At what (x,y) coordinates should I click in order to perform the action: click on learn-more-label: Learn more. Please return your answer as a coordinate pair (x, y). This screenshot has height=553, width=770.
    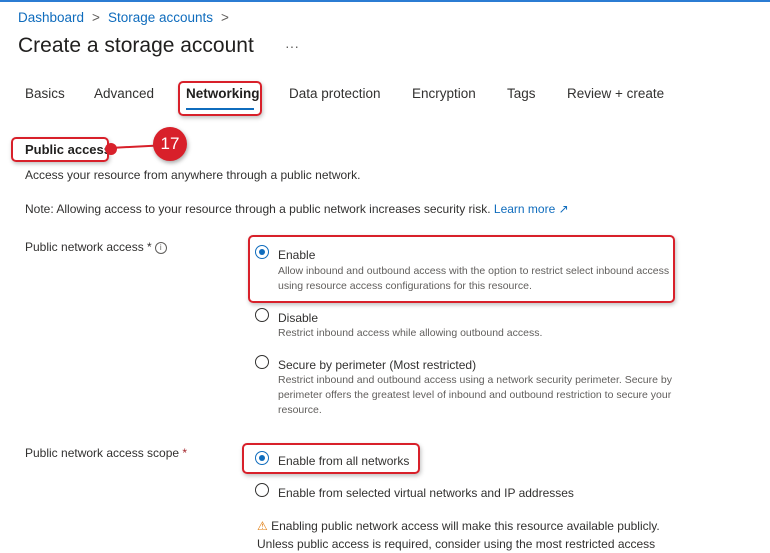
    Looking at the image, I should click on (524, 209).